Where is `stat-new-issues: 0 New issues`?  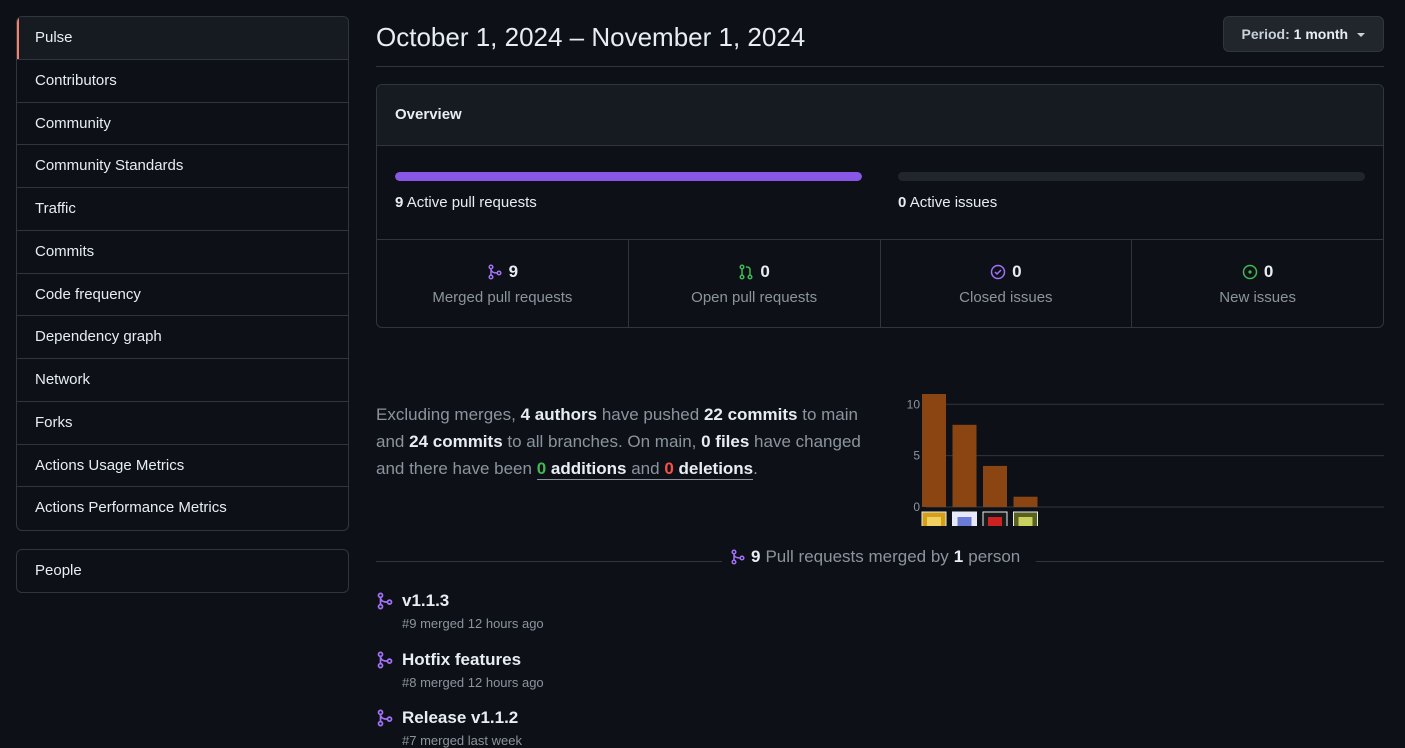 stat-new-issues: 0 New issues is located at coordinates (1257, 283).